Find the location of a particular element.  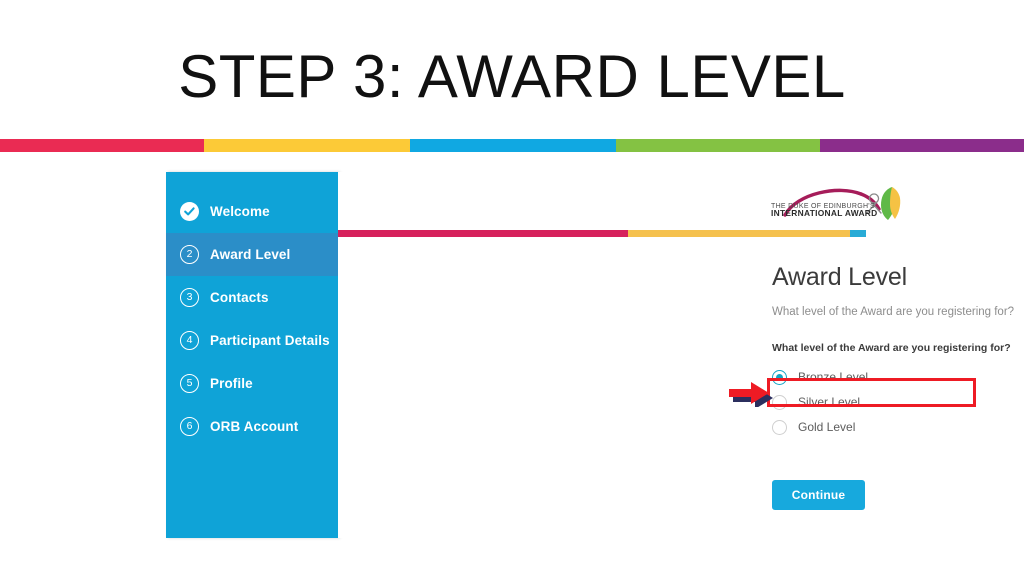

sidebar-item-label: Participant Details is located at coordinates (270, 340).